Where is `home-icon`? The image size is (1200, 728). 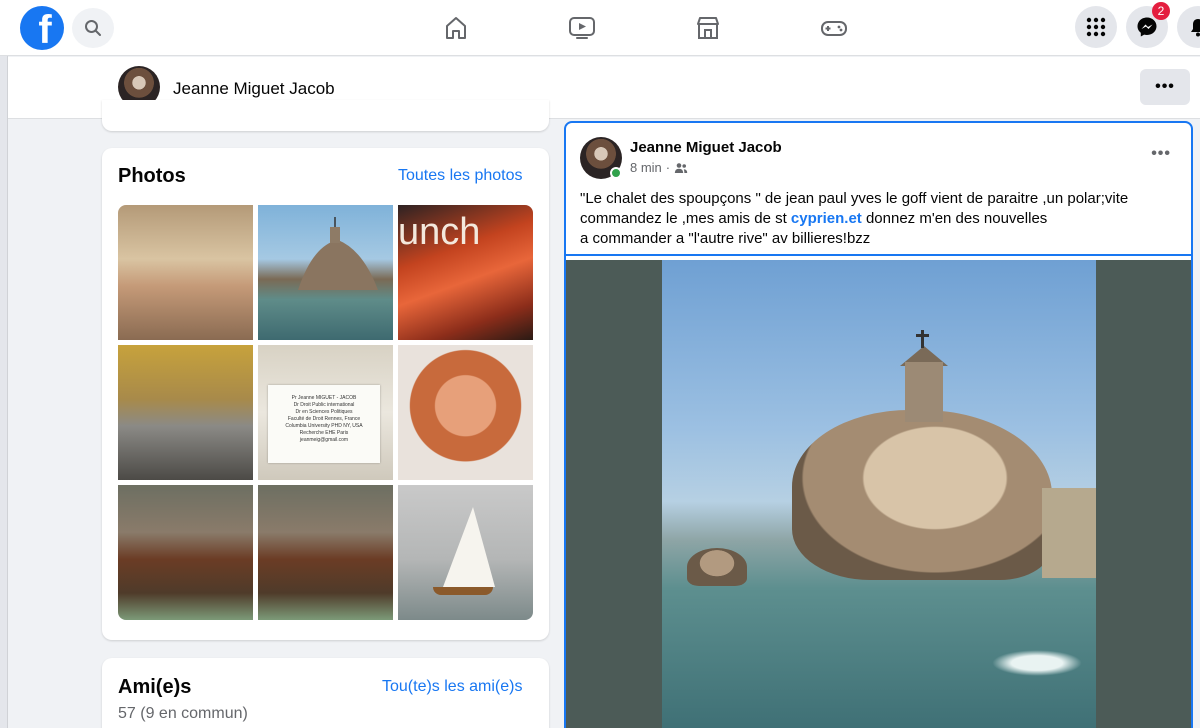
home-icon is located at coordinates (456, 28).